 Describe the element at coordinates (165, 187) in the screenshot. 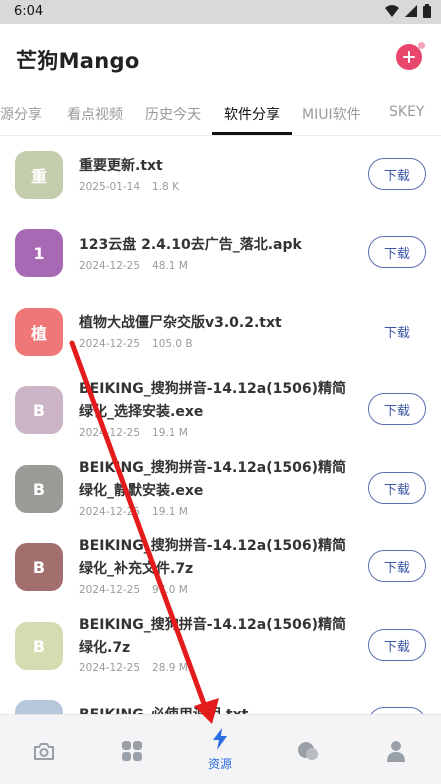

I see `file-size: 1.8 K` at that location.